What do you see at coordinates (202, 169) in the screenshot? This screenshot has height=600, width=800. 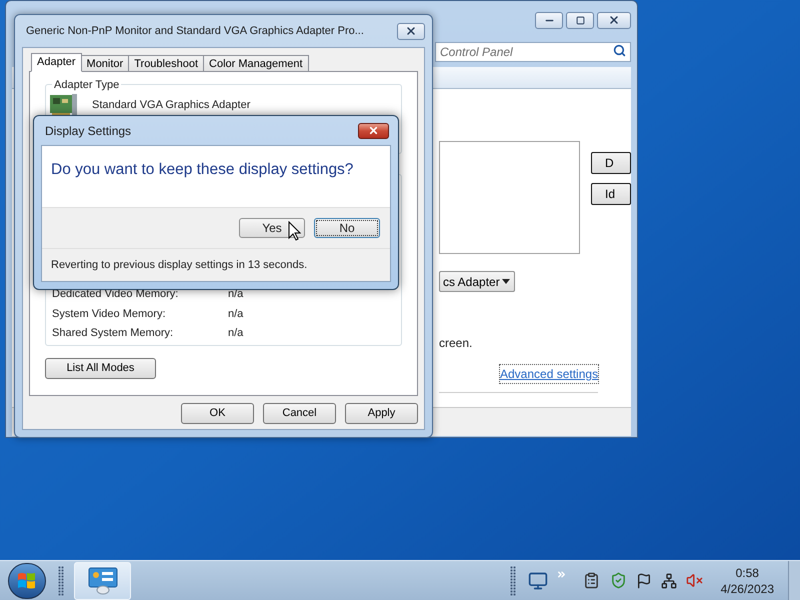 I see `question-text: Do you want to keep these display settings?` at bounding box center [202, 169].